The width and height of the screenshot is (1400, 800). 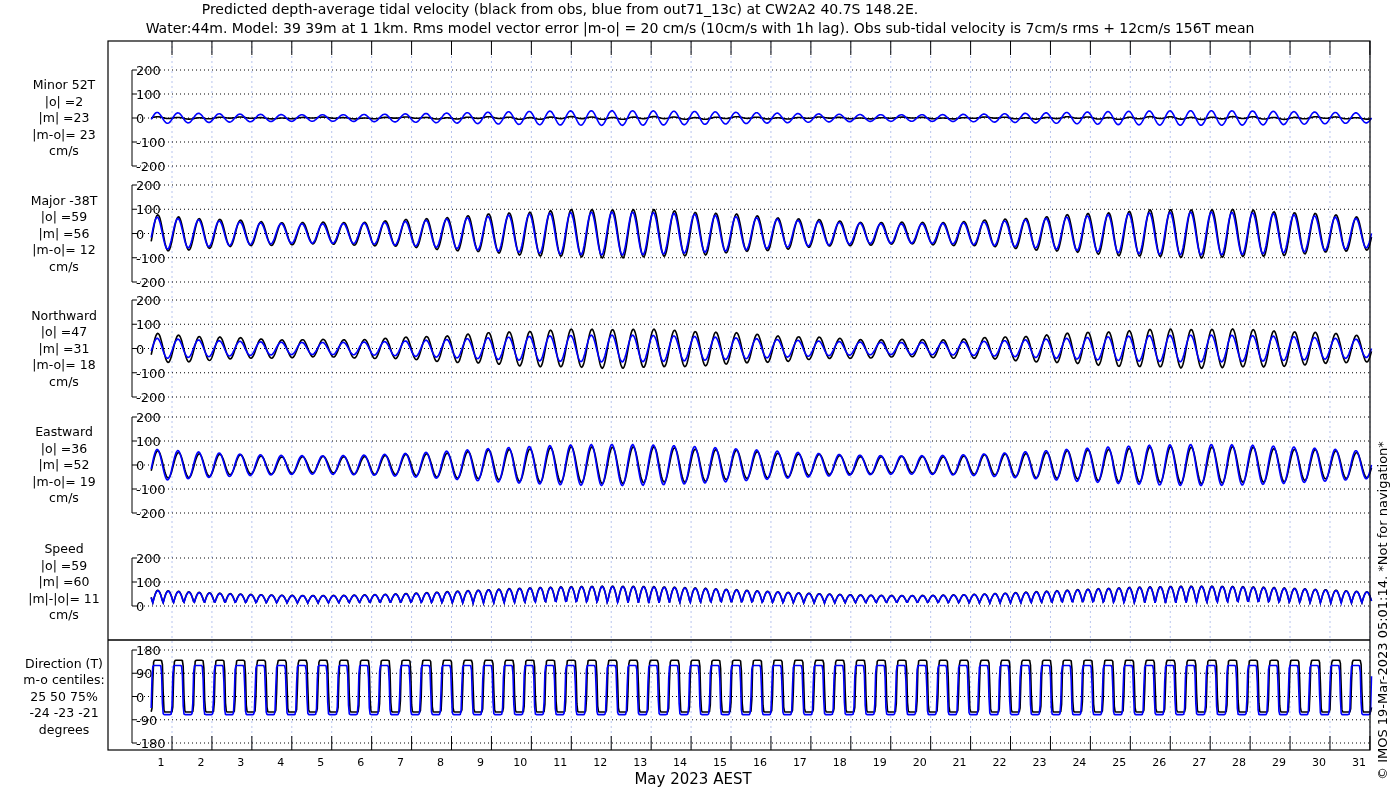 I want to click on axis-tick-label: 26, so click(x=1159, y=762).